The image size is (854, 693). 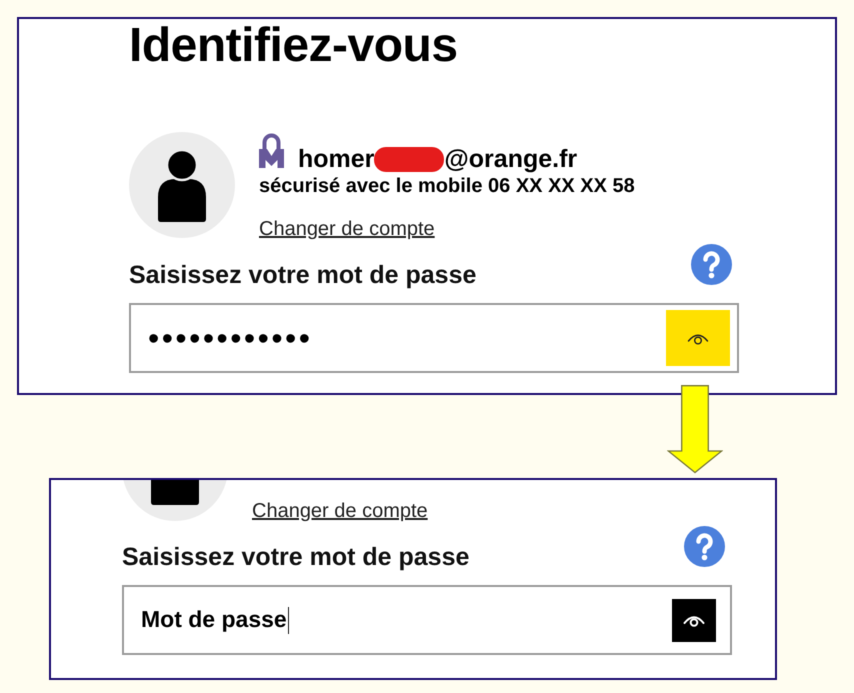 What do you see at coordinates (271, 150) in the screenshot?
I see `lock-icon` at bounding box center [271, 150].